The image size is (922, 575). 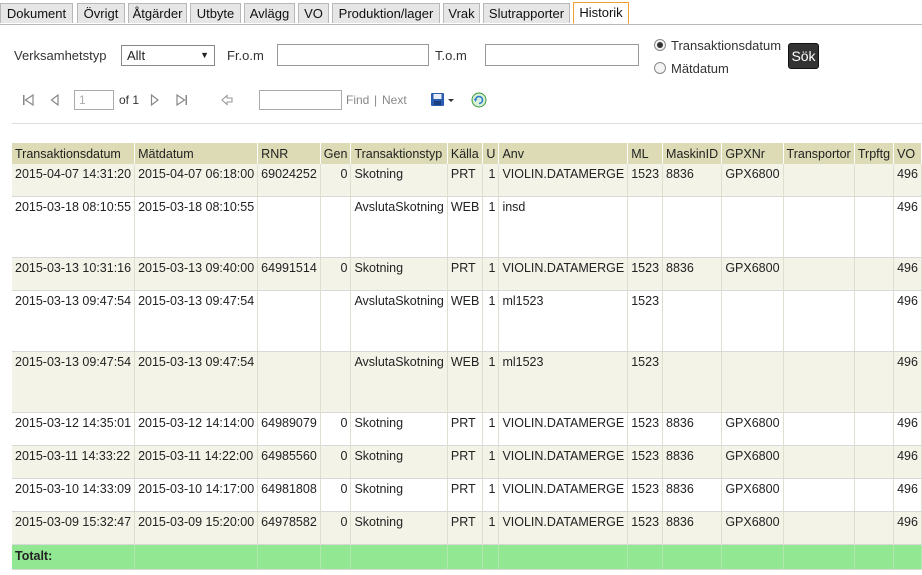 I want to click on tab-åtgärder: Åtgärder, so click(x=157, y=13).